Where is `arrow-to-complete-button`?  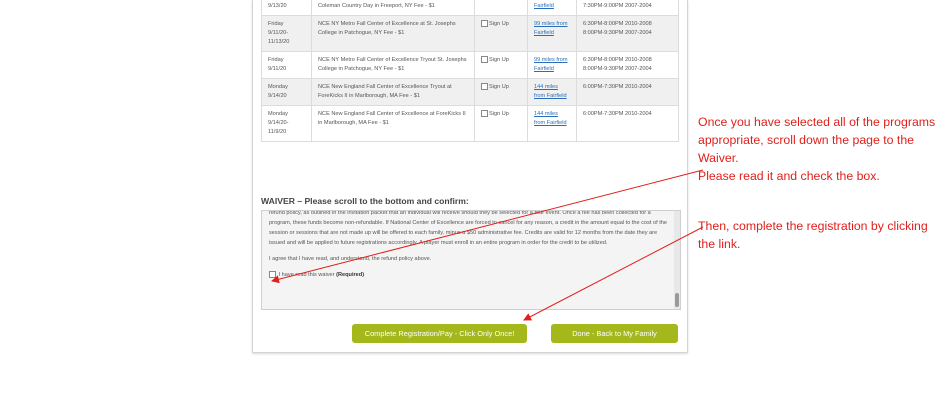
arrow-to-complete-button is located at coordinates (613, 273).